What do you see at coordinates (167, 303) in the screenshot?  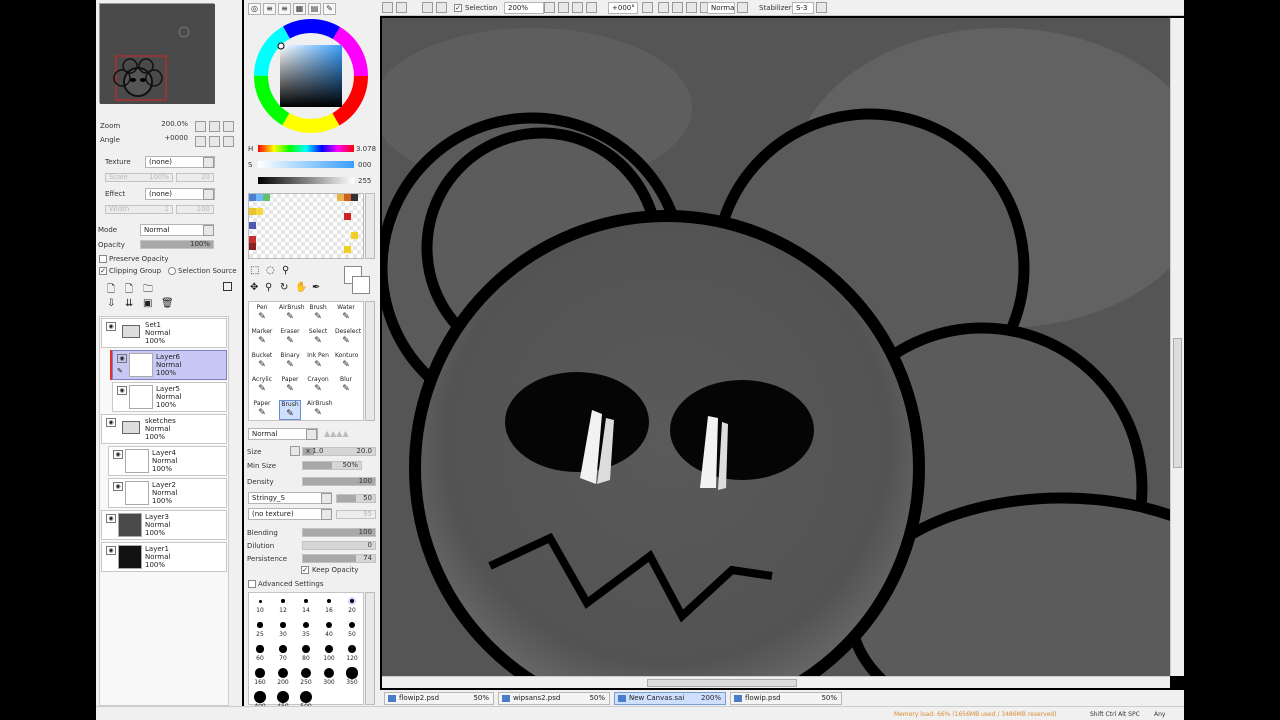 I see `delete-layer-icon: 🗑` at bounding box center [167, 303].